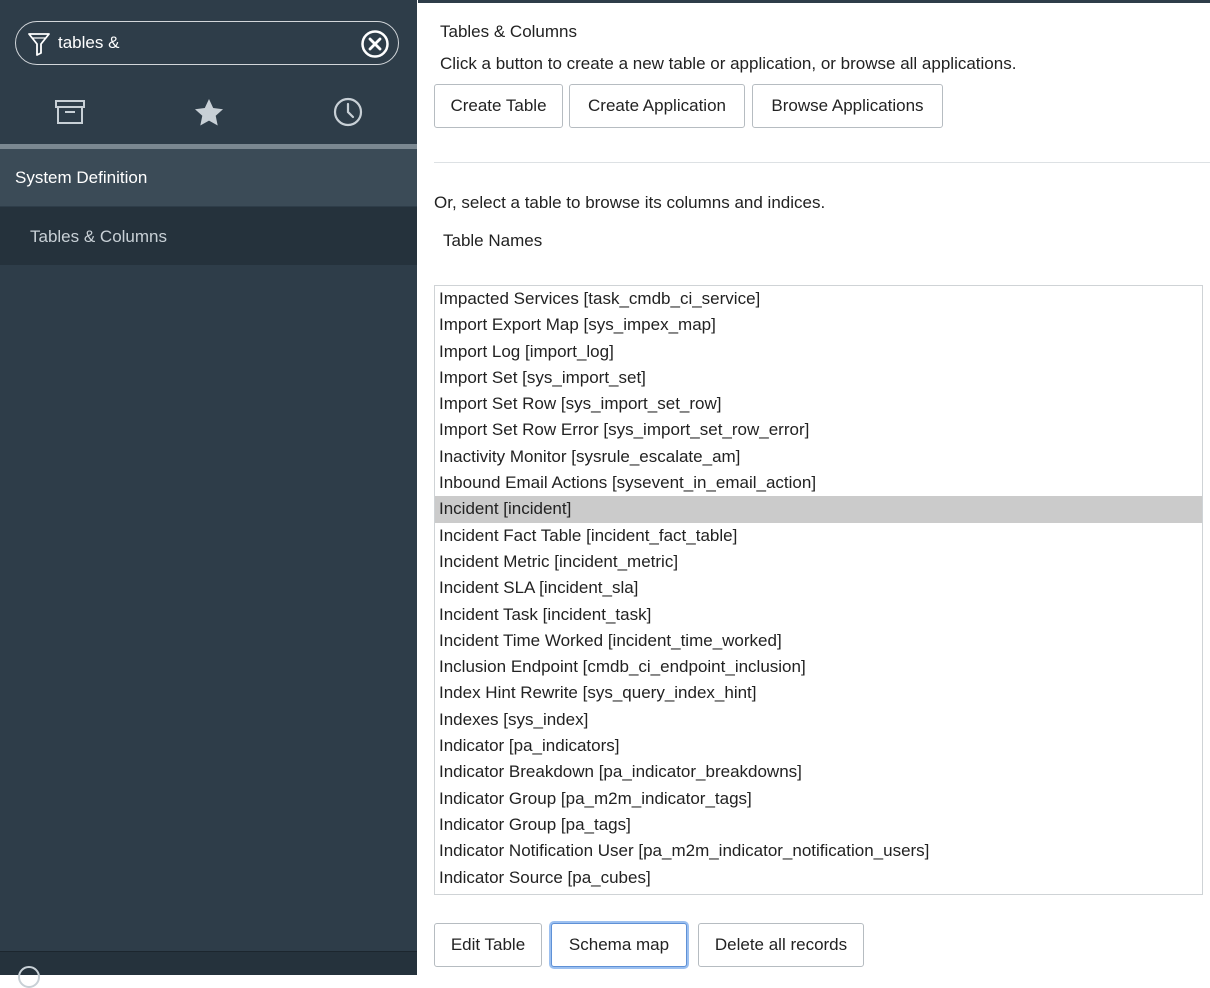 Image resolution: width=1210 pixels, height=988 pixels. Describe the element at coordinates (818, 299) in the screenshot. I see `table-option: Impacted Services [task_cmdb_ci_service]` at that location.